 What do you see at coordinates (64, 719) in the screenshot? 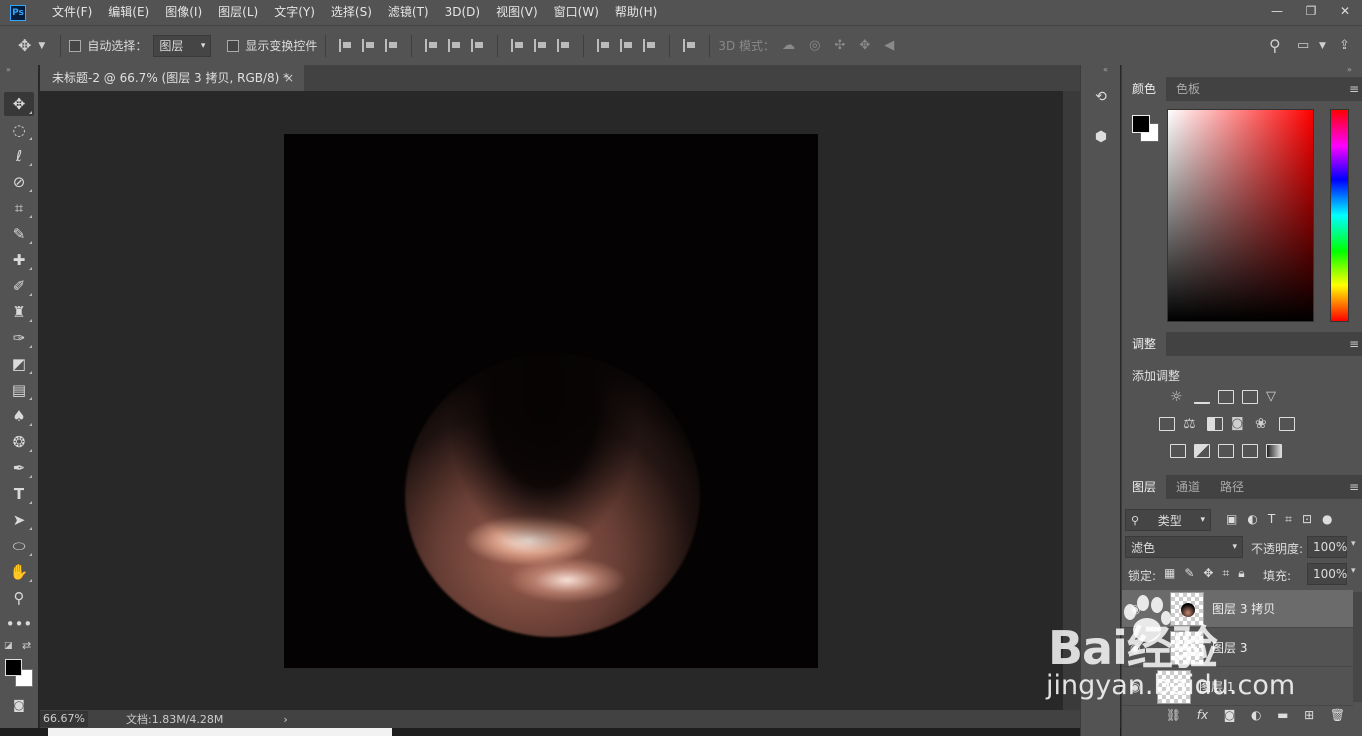
I see `zoom-level-field: 66.67%` at bounding box center [64, 719].